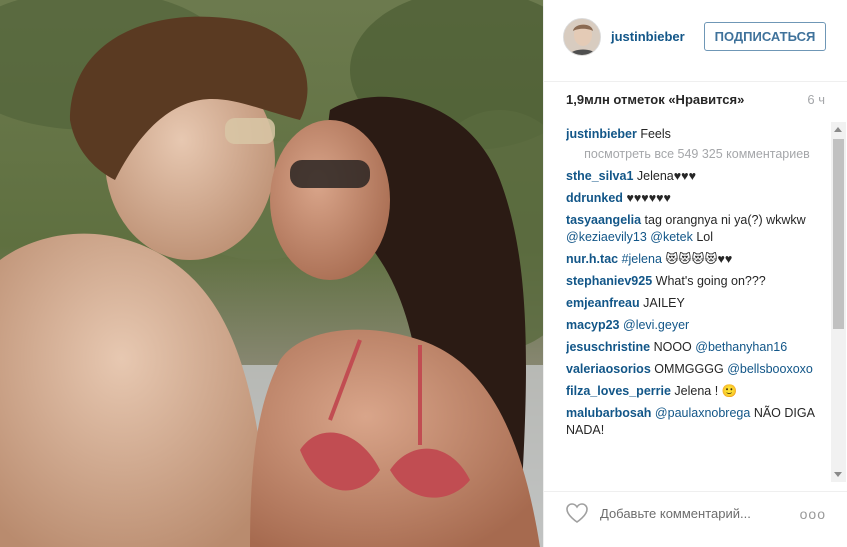 This screenshot has width=847, height=547. I want to click on comment-username: filza_loves_perrie, so click(618, 391).